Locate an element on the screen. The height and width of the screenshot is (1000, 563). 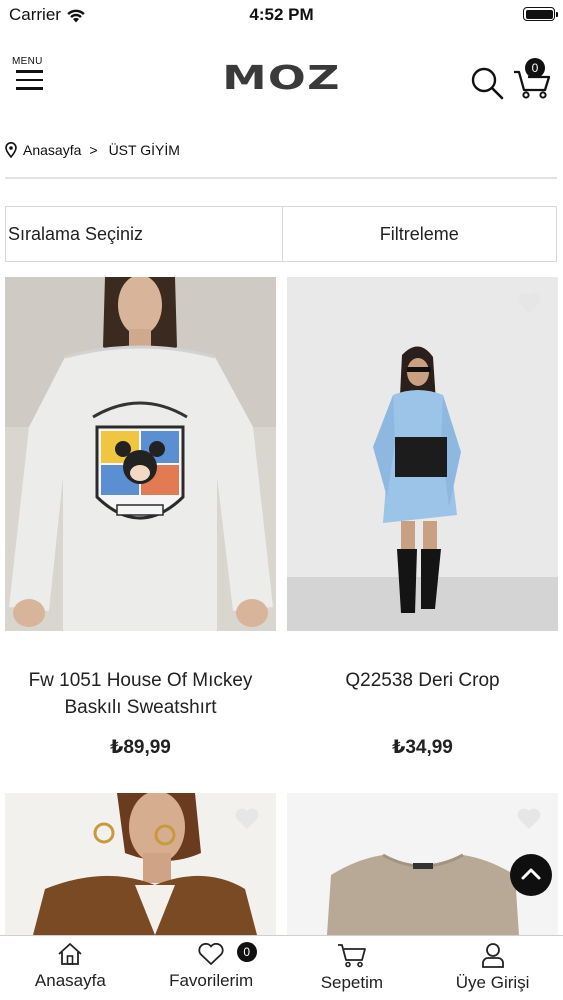
jacket-photo is located at coordinates (140, 864).